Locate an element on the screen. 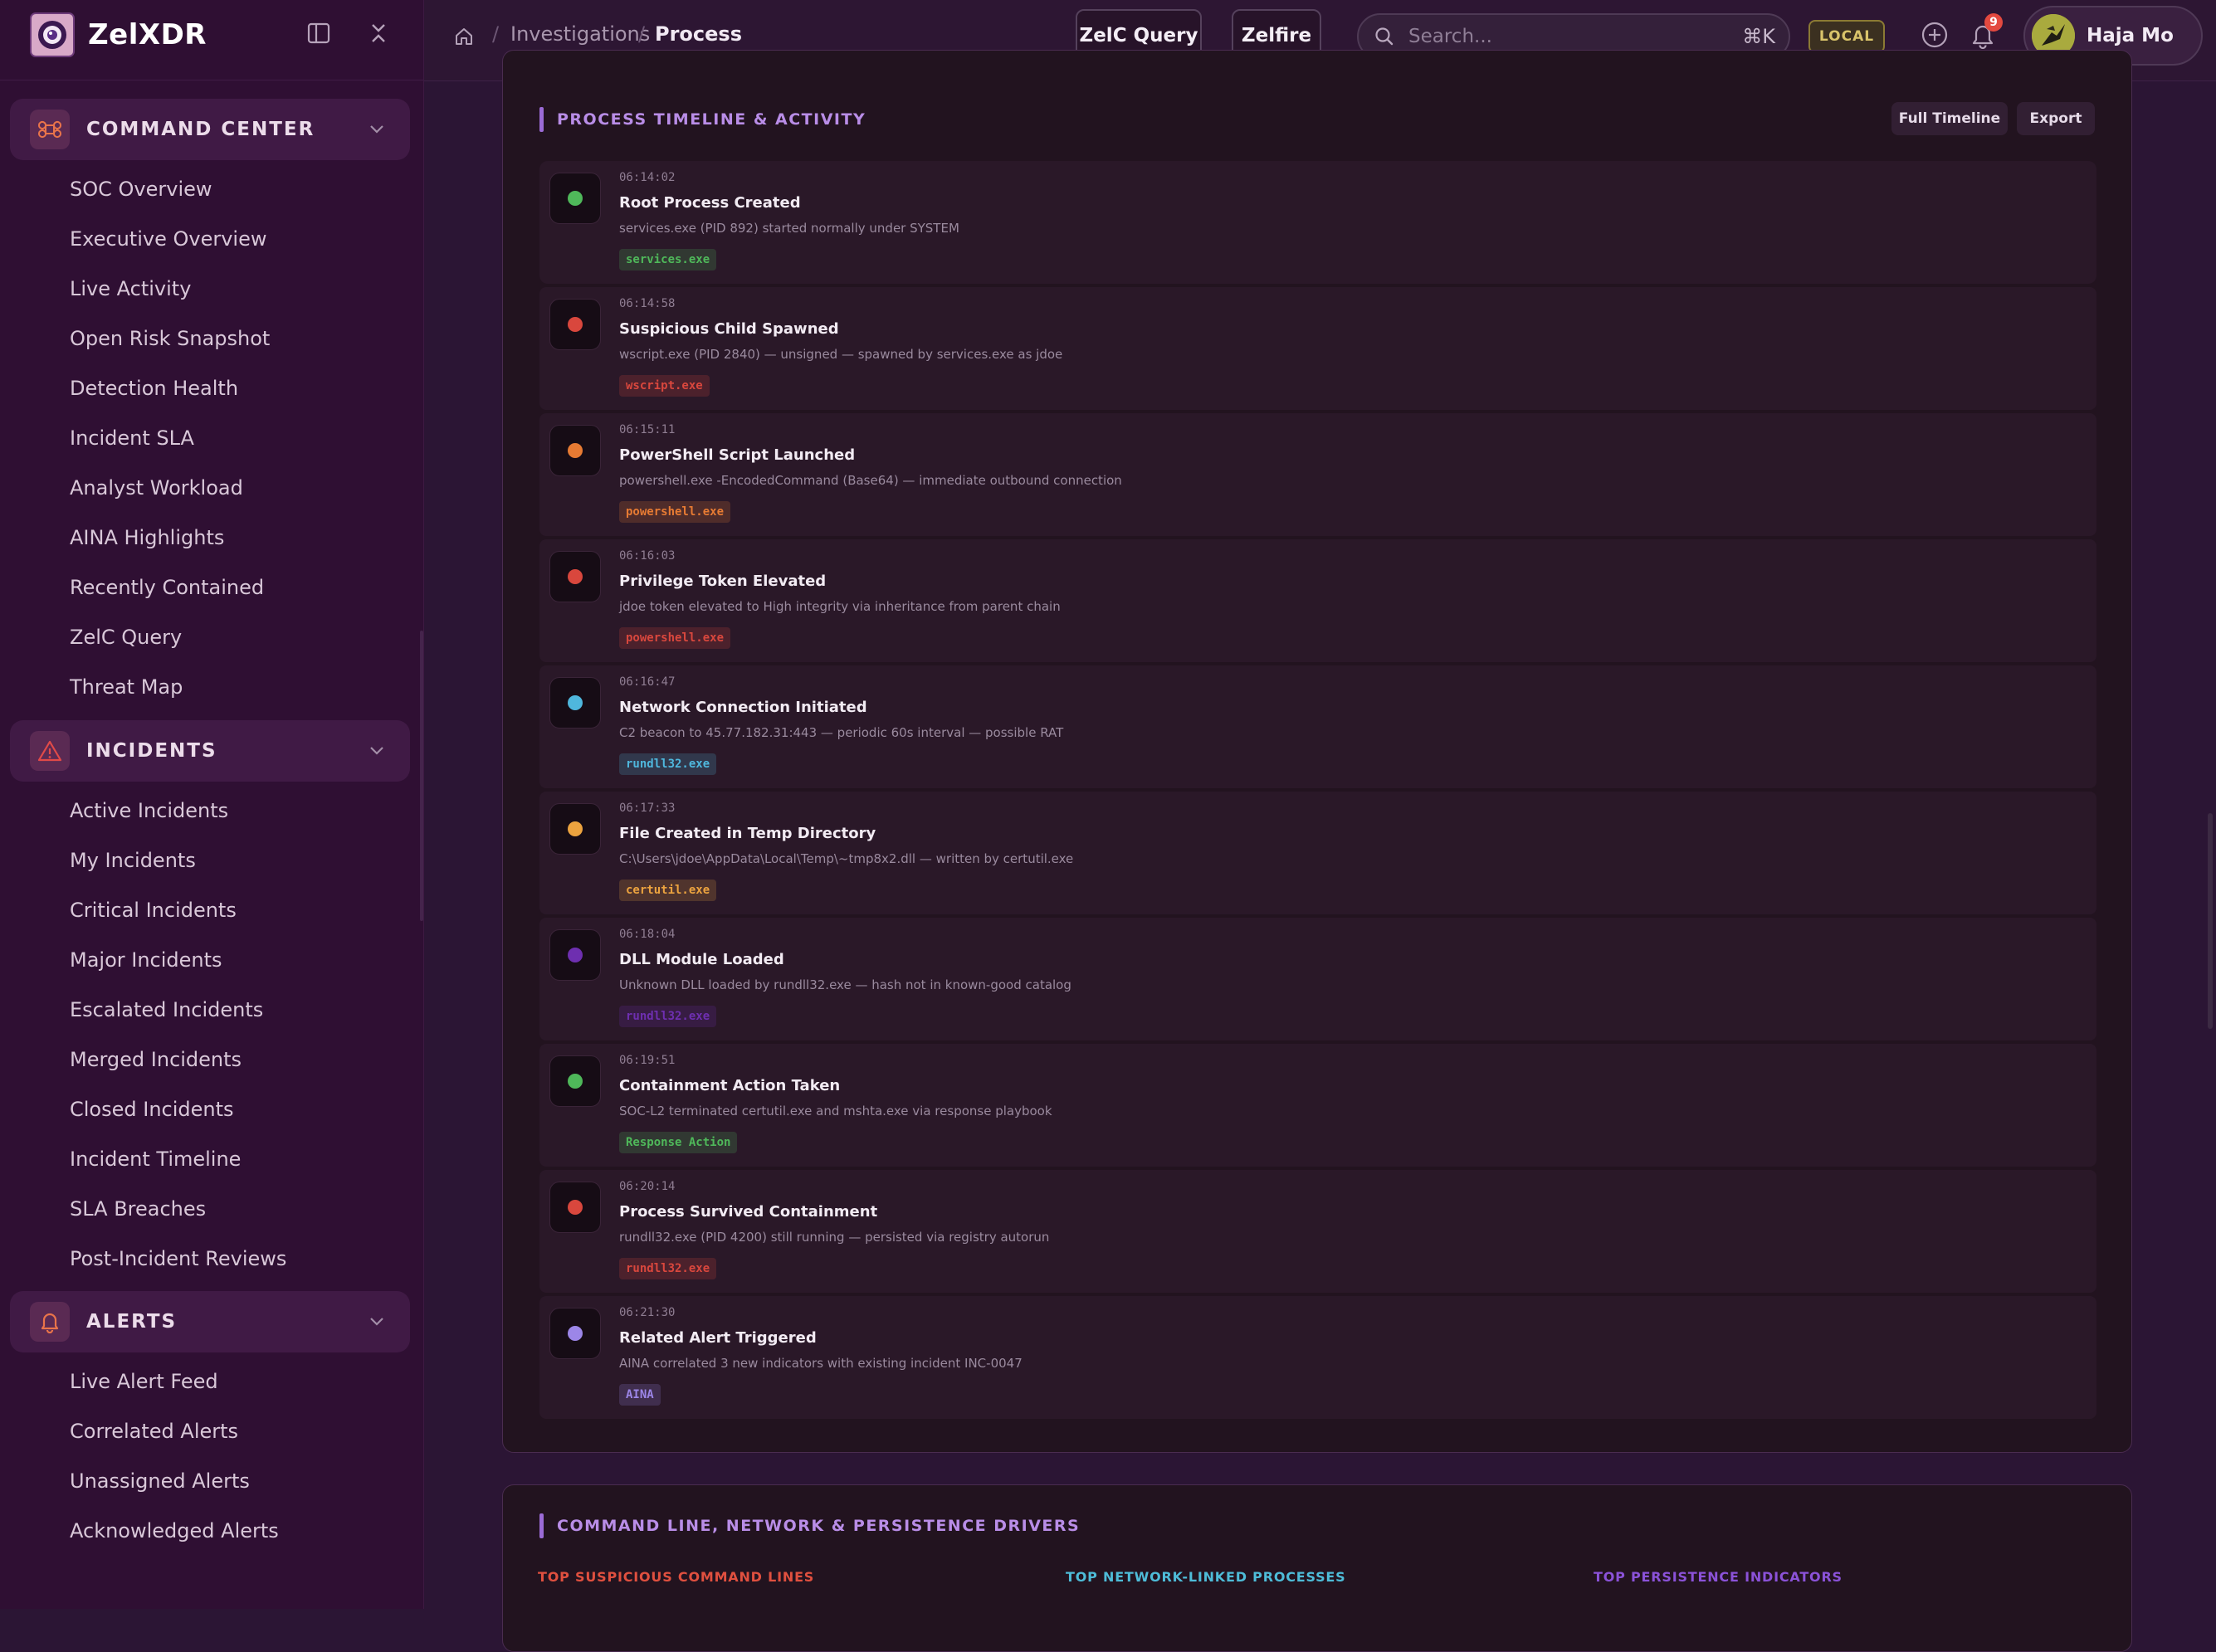 This screenshot has width=2216, height=1652. sidebar-item-active-incidents: Active Incidents is located at coordinates (149, 811).